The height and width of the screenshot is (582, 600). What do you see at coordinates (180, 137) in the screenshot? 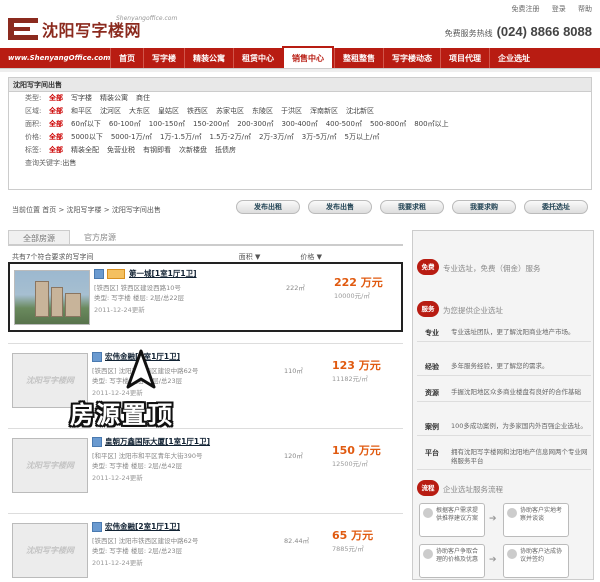
I see `filter-option: 1万-1.5万/㎡` at bounding box center [180, 137].